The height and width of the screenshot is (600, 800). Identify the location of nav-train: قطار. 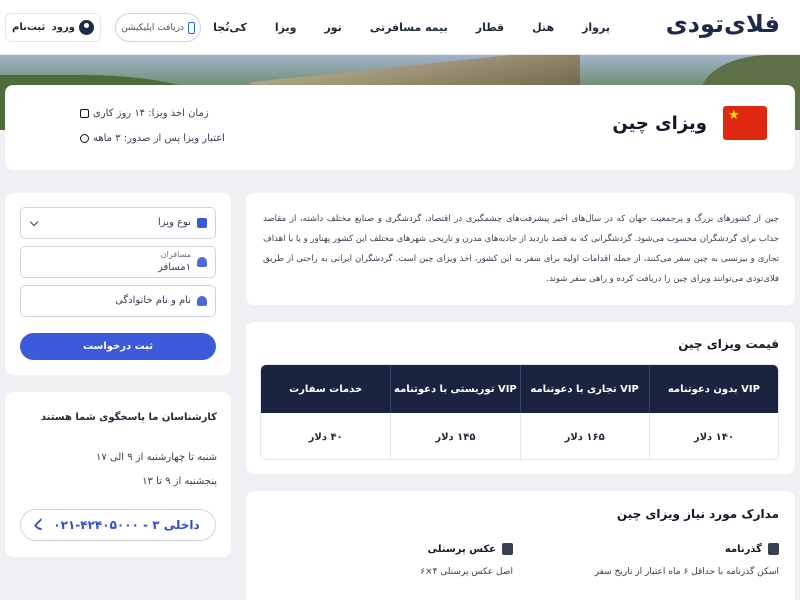
(490, 27).